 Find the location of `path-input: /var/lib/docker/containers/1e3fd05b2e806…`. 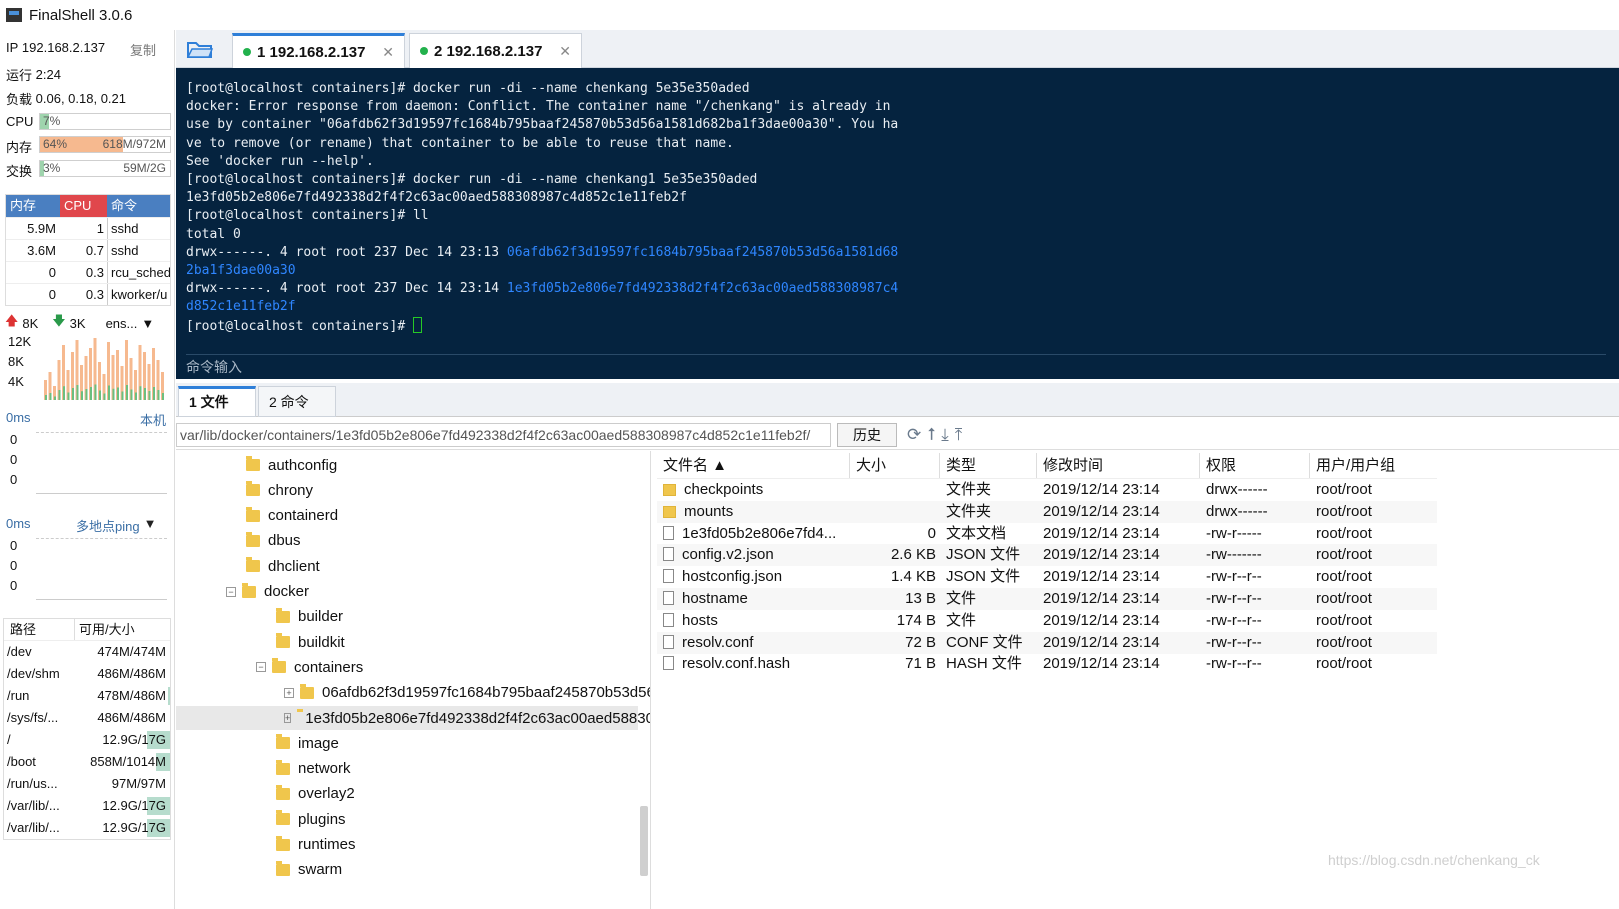

path-input: /var/lib/docker/containers/1e3fd05b2e806… is located at coordinates (503, 434).